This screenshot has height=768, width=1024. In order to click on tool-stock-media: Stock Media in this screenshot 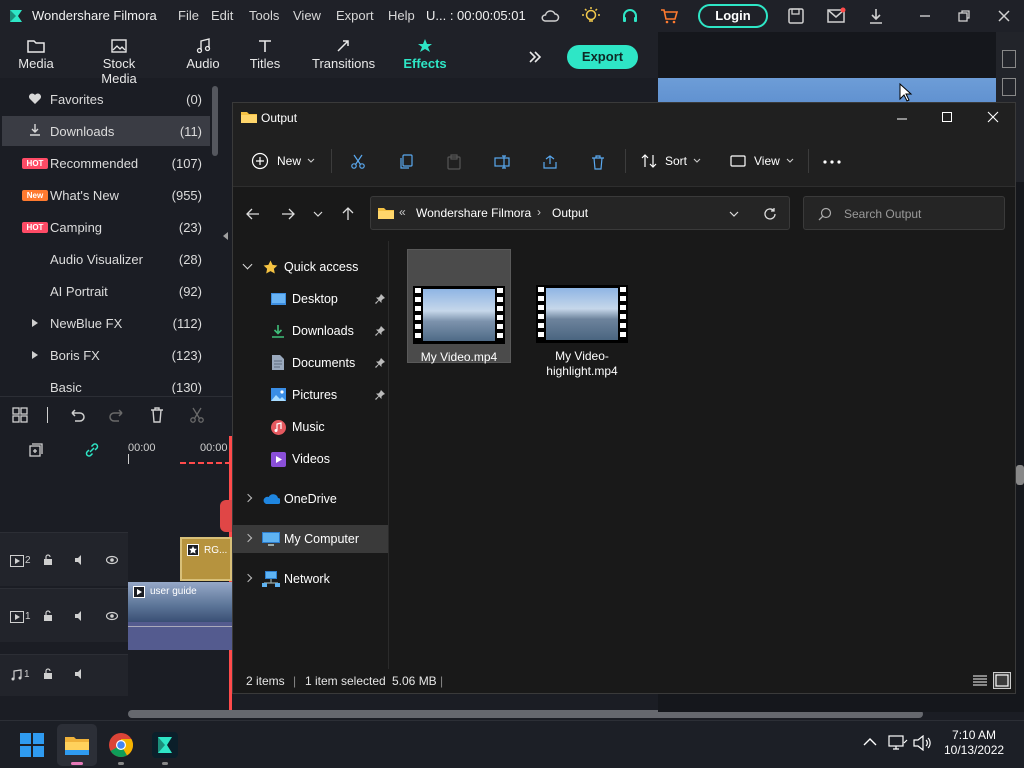, I will do `click(119, 61)`.